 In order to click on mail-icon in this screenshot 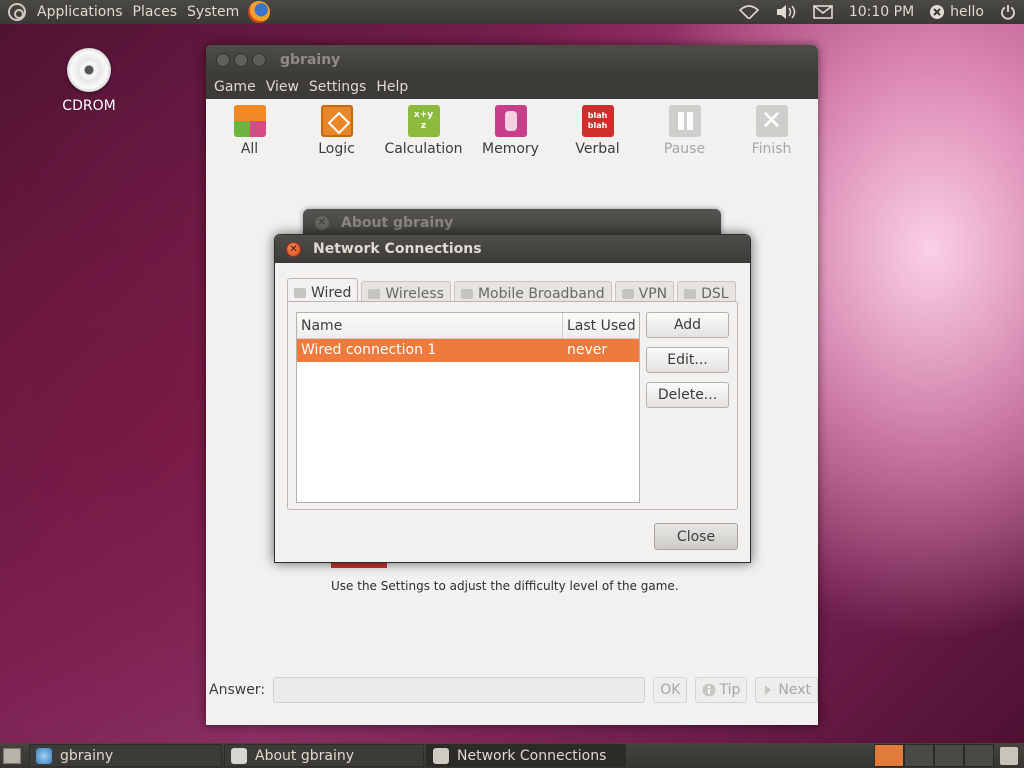, I will do `click(823, 12)`.